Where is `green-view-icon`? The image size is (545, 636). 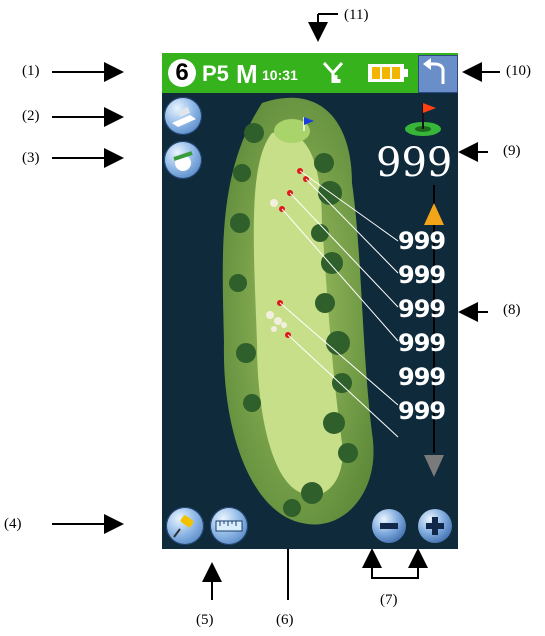 green-view-icon is located at coordinates (183, 161).